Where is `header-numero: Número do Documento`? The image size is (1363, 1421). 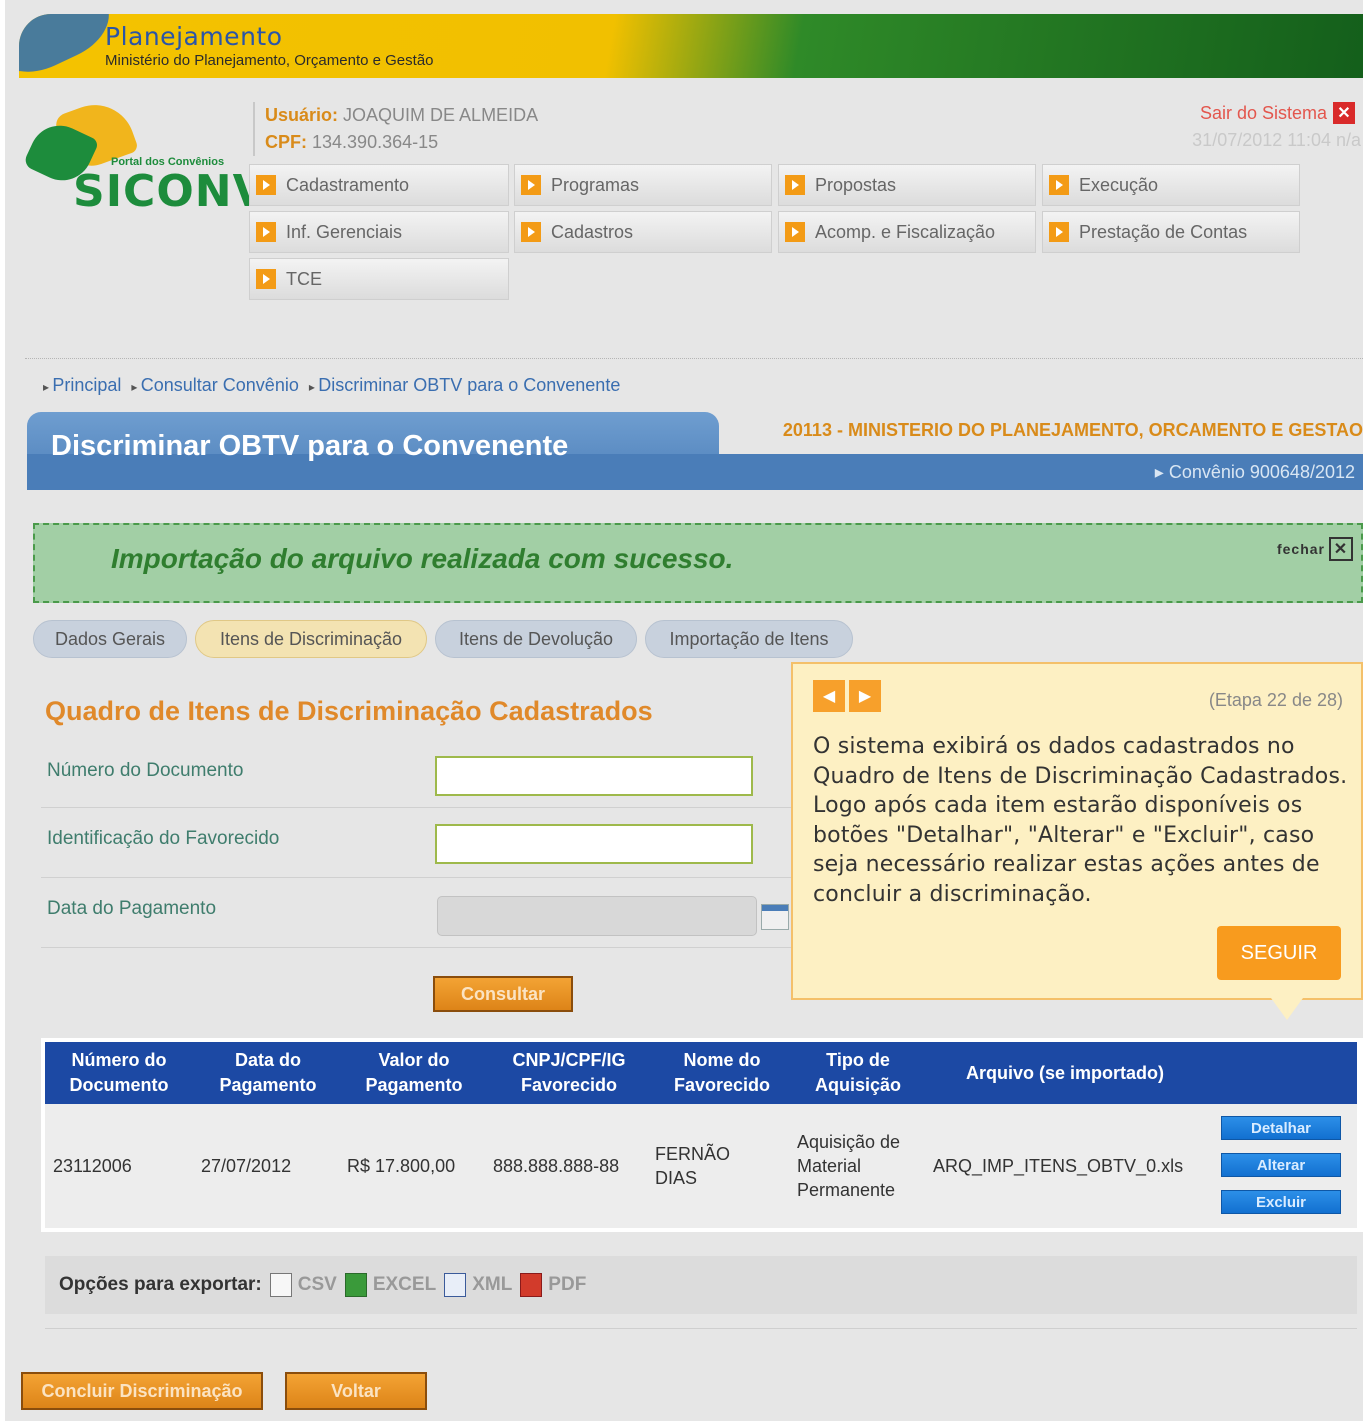 header-numero: Número do Documento is located at coordinates (119, 1073).